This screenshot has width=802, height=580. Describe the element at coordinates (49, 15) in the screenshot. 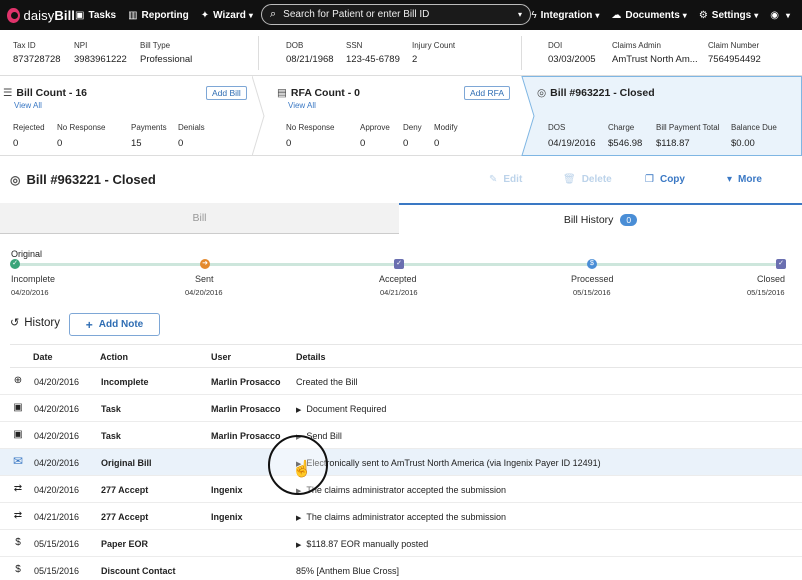

I see `logo-text: daisyBill` at that location.